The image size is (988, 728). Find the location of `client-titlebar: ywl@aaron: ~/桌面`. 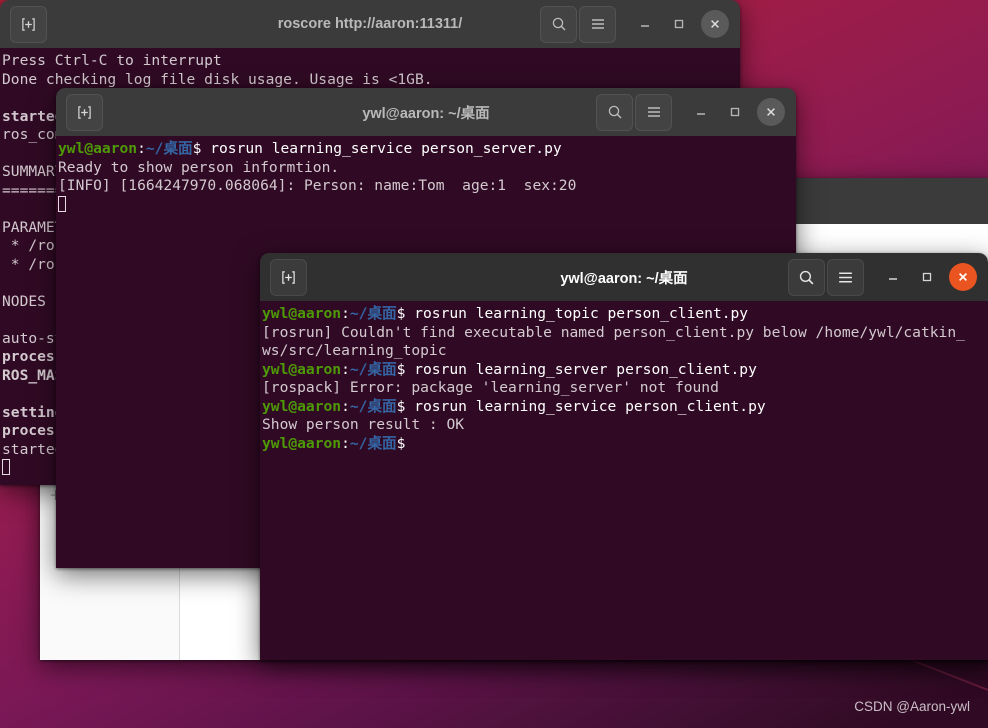

client-titlebar: ywl@aaron: ~/桌面 is located at coordinates (624, 277).